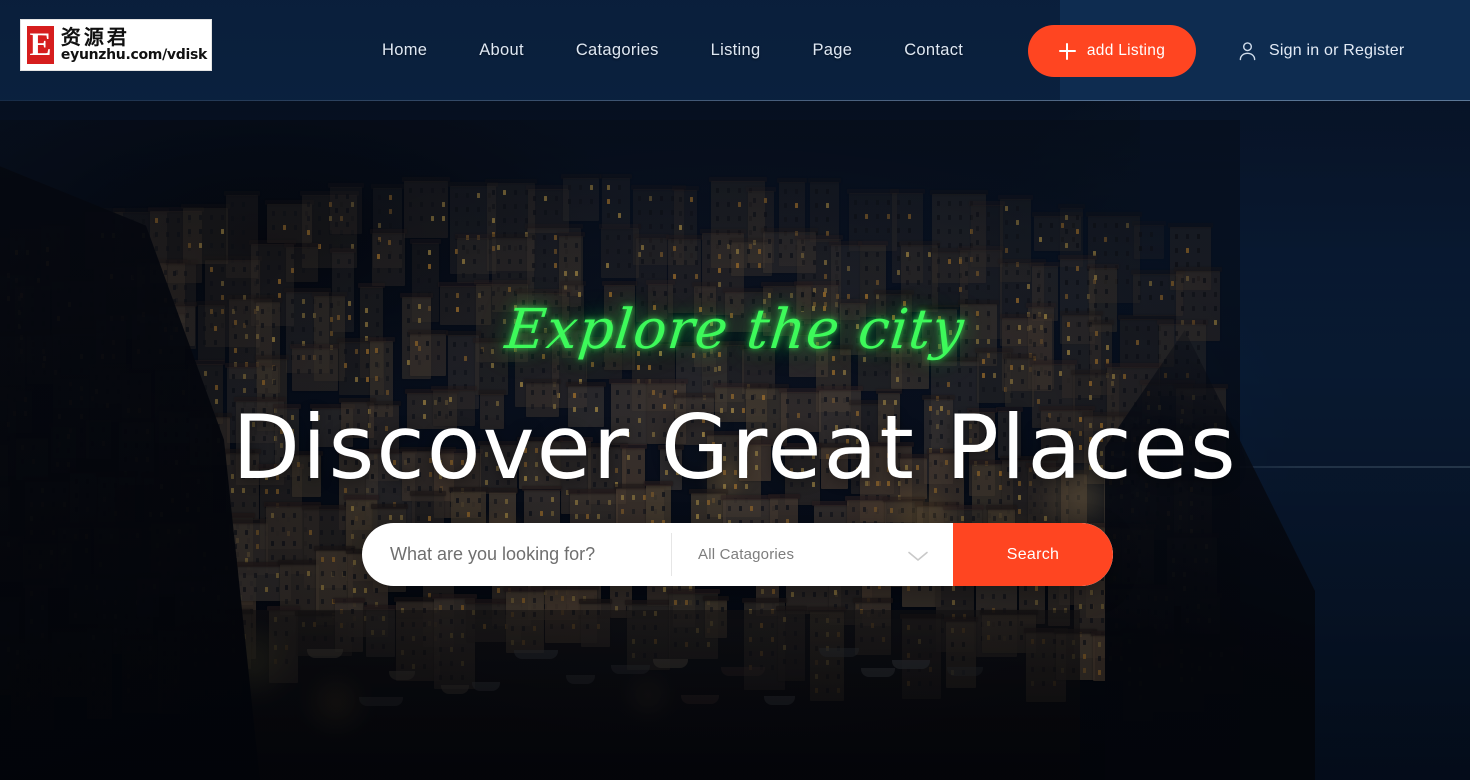 The height and width of the screenshot is (780, 1470). What do you see at coordinates (40, 45) in the screenshot?
I see `logo-letter-e: E` at bounding box center [40, 45].